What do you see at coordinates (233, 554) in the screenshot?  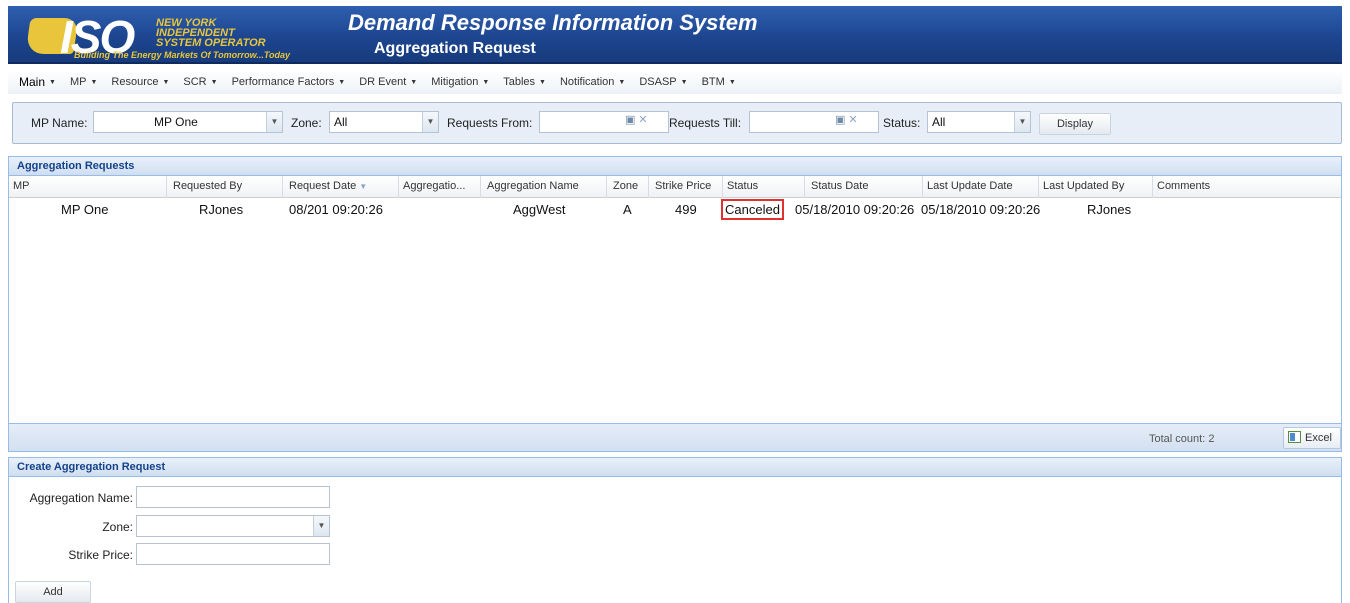 I see `strike-price-input` at bounding box center [233, 554].